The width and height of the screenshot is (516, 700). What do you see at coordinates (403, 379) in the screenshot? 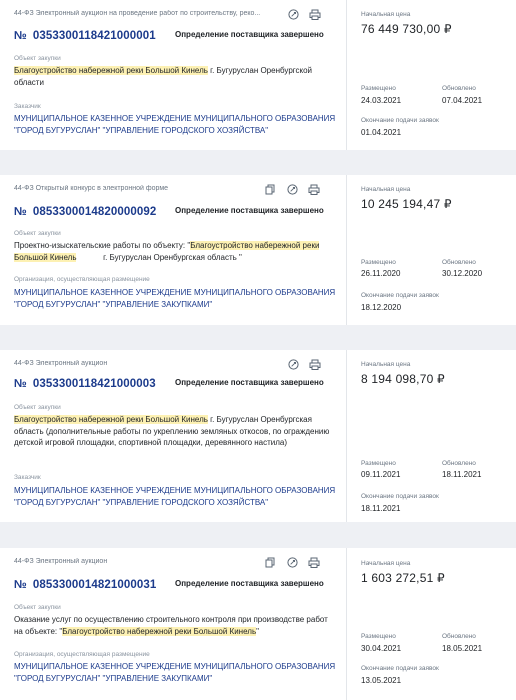
I see `initial-price: 8 194 098,70 ₽` at bounding box center [403, 379].